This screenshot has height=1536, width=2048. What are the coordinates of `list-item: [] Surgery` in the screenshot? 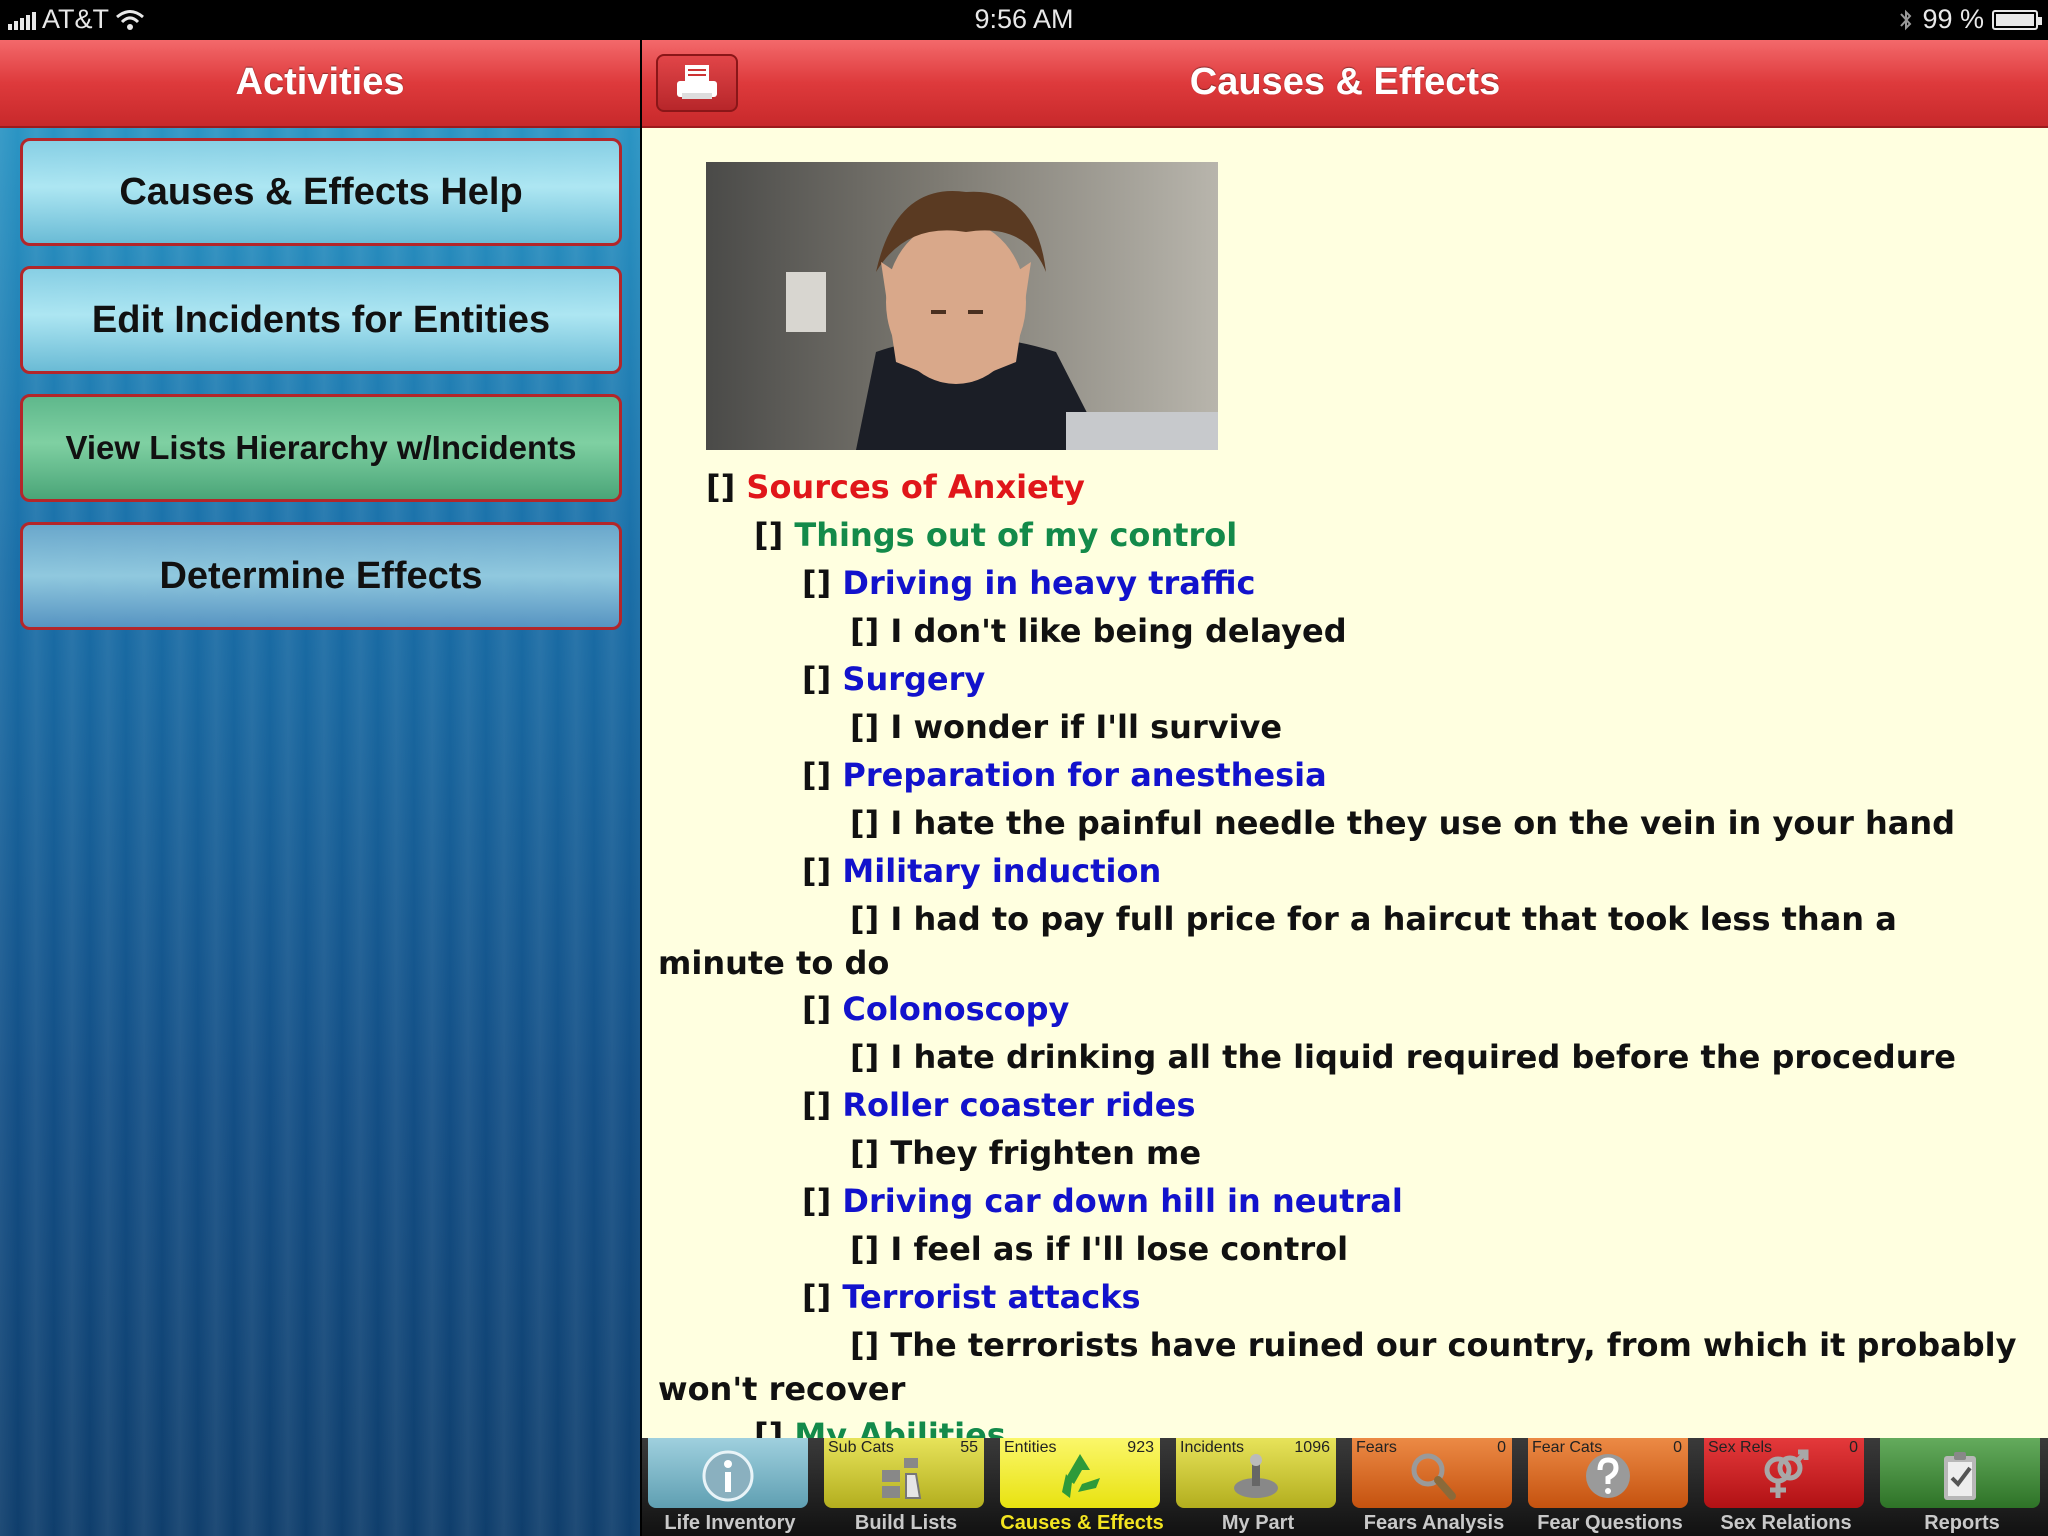 It's located at (893, 679).